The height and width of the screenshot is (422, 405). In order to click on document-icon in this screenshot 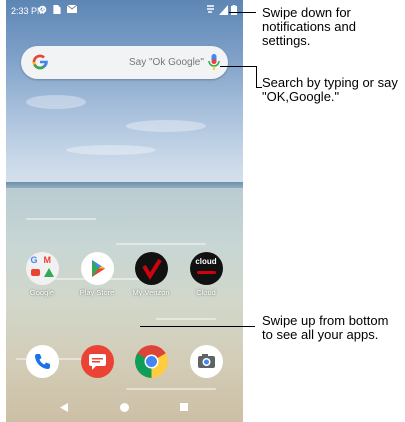, I will do `click(57, 9)`.